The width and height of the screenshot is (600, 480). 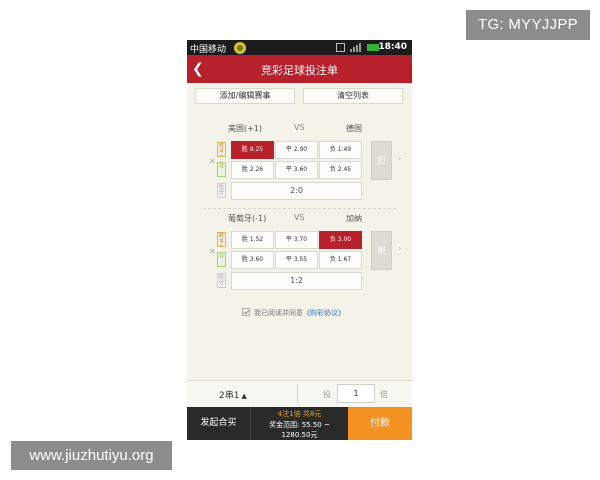 What do you see at coordinates (327, 394) in the screenshot?
I see `multiplier-prefix: 投` at bounding box center [327, 394].